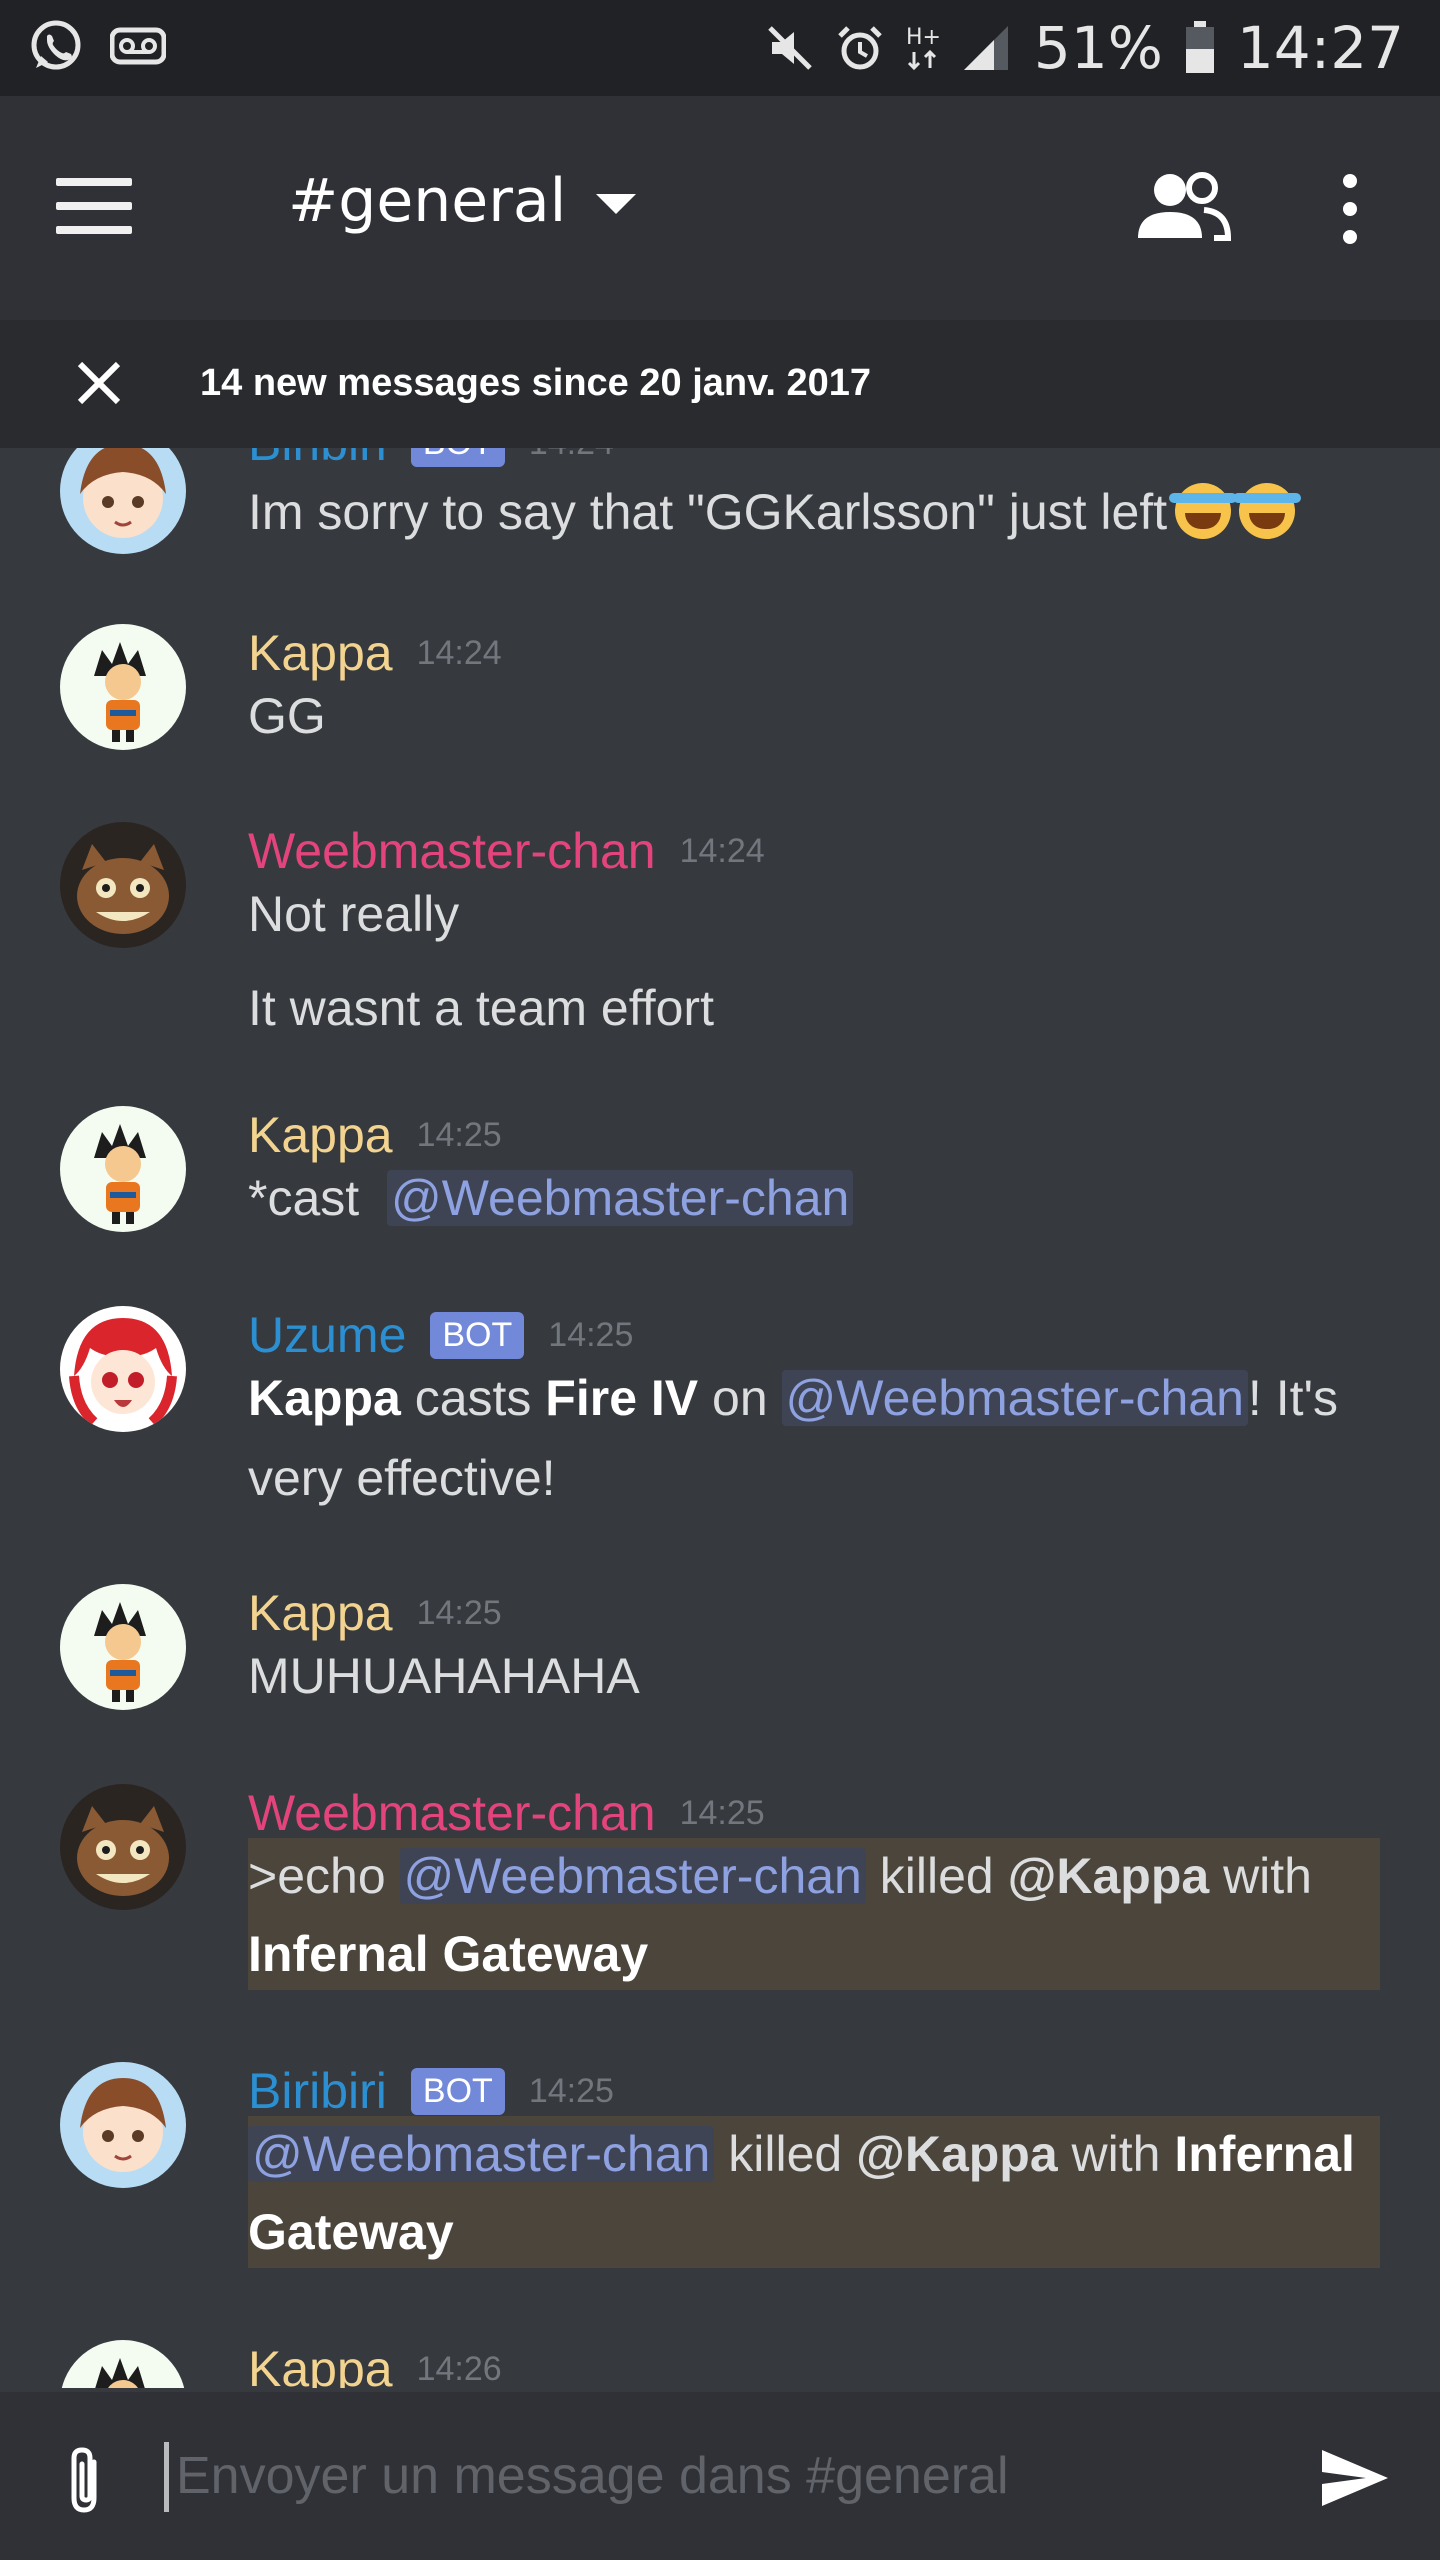  What do you see at coordinates (287, 716) in the screenshot?
I see `message-text: GG` at bounding box center [287, 716].